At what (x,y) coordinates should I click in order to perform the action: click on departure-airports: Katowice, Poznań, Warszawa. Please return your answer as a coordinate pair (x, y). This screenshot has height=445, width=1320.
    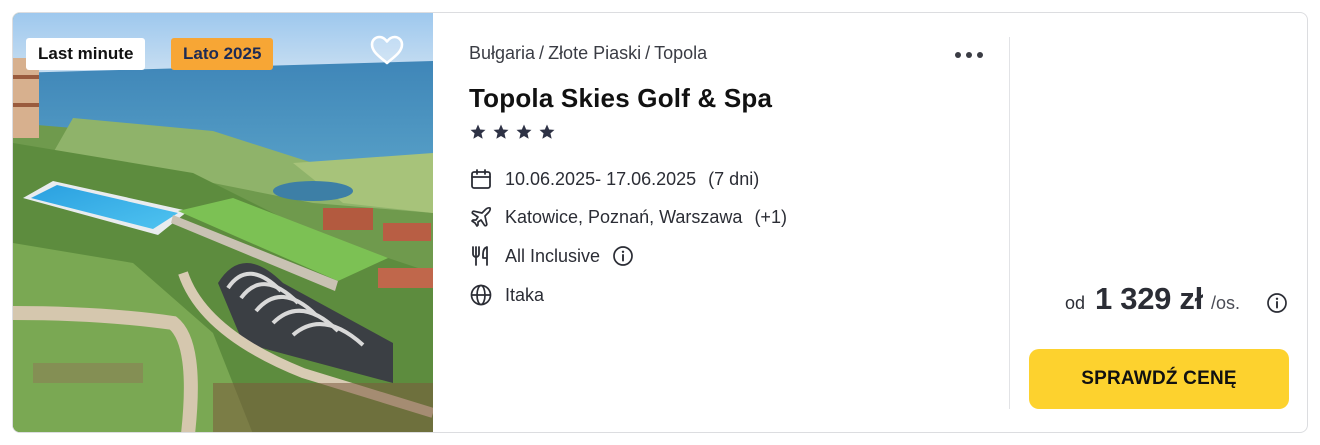
    Looking at the image, I should click on (624, 216).